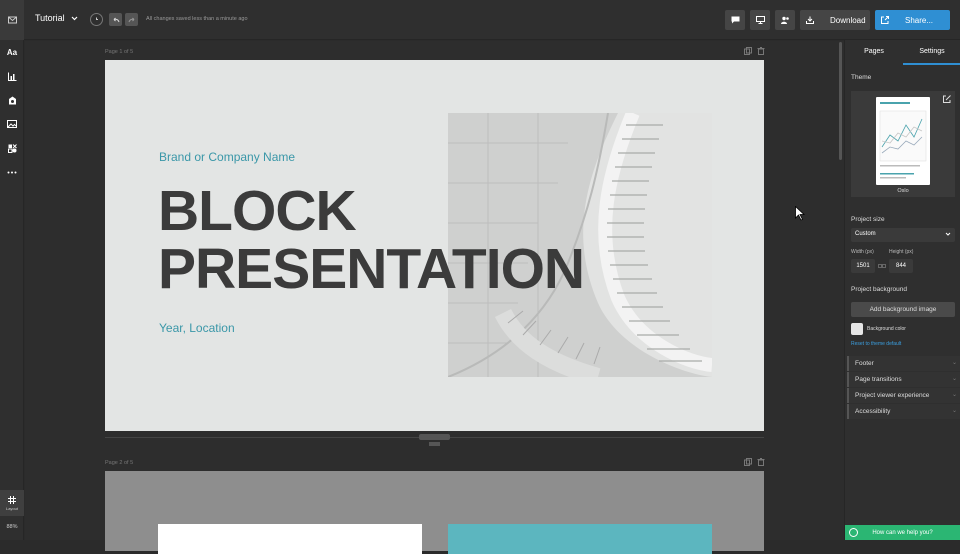  I want to click on slide-2-white-block, so click(290, 539).